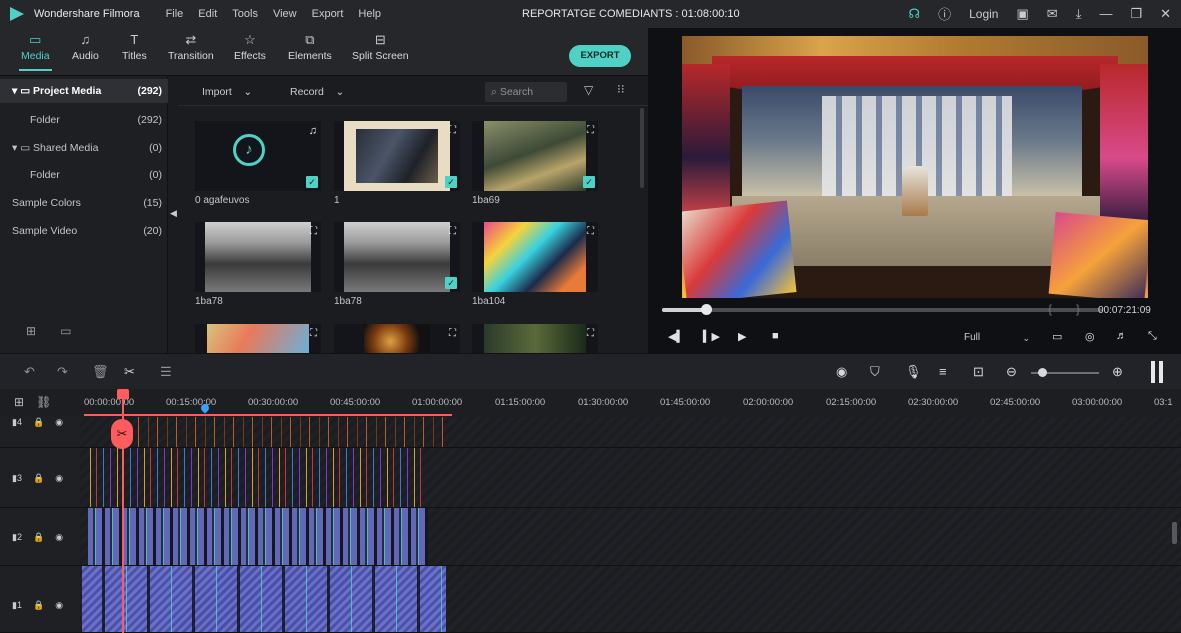  What do you see at coordinates (841, 372) in the screenshot?
I see `render-icon: ◉` at bounding box center [841, 372].